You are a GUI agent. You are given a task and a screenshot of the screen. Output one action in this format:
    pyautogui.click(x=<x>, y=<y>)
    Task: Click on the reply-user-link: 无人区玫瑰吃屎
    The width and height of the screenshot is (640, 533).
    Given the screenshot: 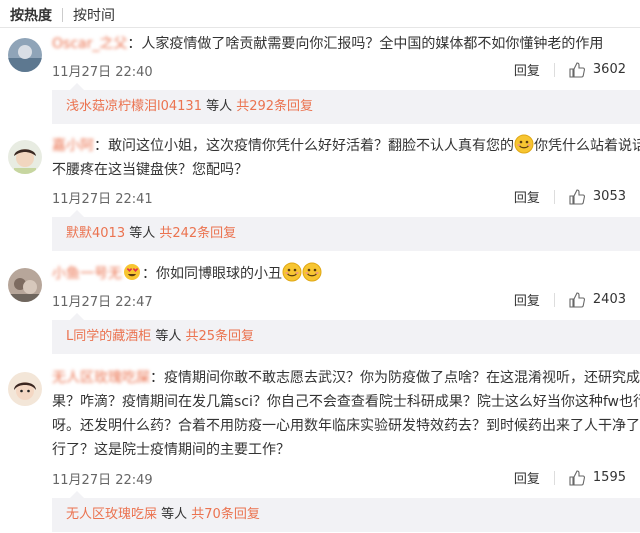 What is the action you would take?
    pyautogui.click(x=111, y=514)
    